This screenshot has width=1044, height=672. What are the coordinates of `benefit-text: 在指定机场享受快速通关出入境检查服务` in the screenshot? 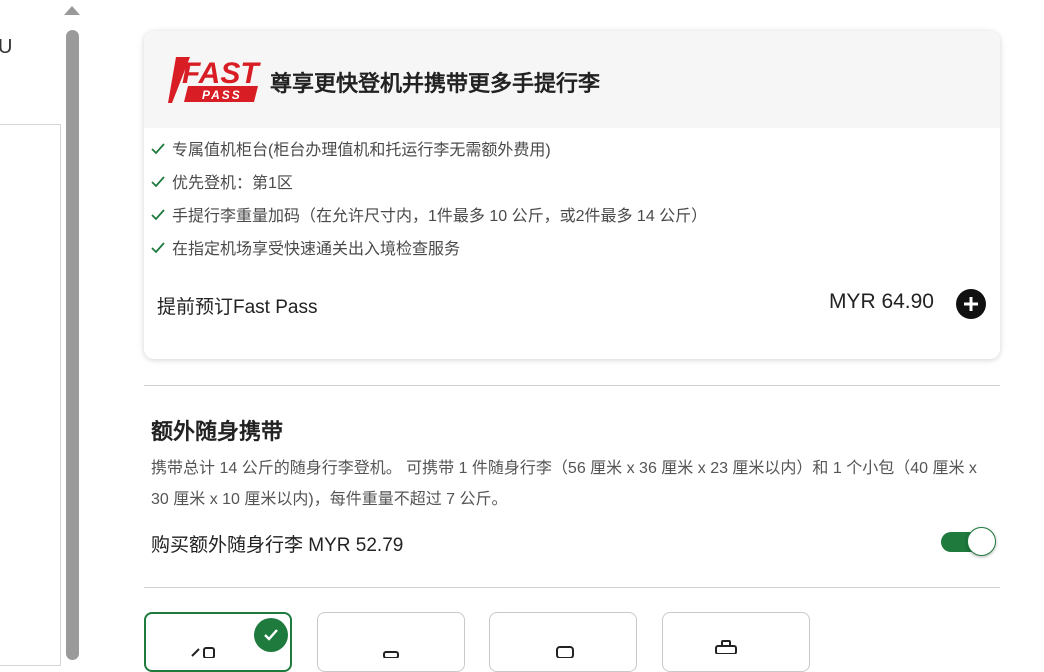 It's located at (316, 249).